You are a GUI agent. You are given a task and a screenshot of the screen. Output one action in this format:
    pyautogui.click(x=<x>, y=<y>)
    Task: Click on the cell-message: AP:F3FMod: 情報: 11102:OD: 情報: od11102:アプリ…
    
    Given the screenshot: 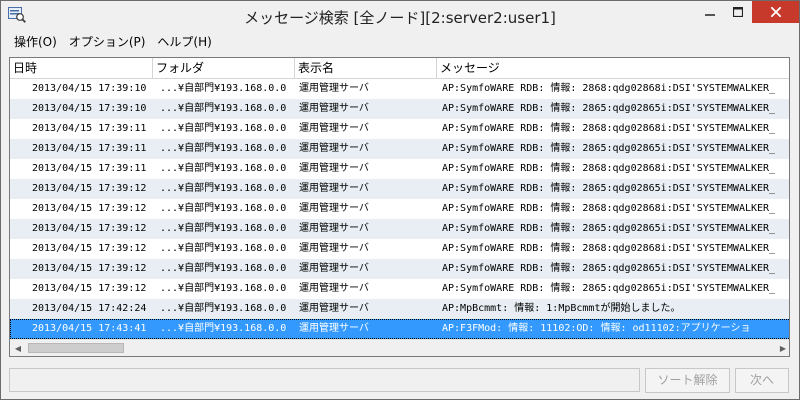 What is the action you would take?
    pyautogui.click(x=596, y=328)
    